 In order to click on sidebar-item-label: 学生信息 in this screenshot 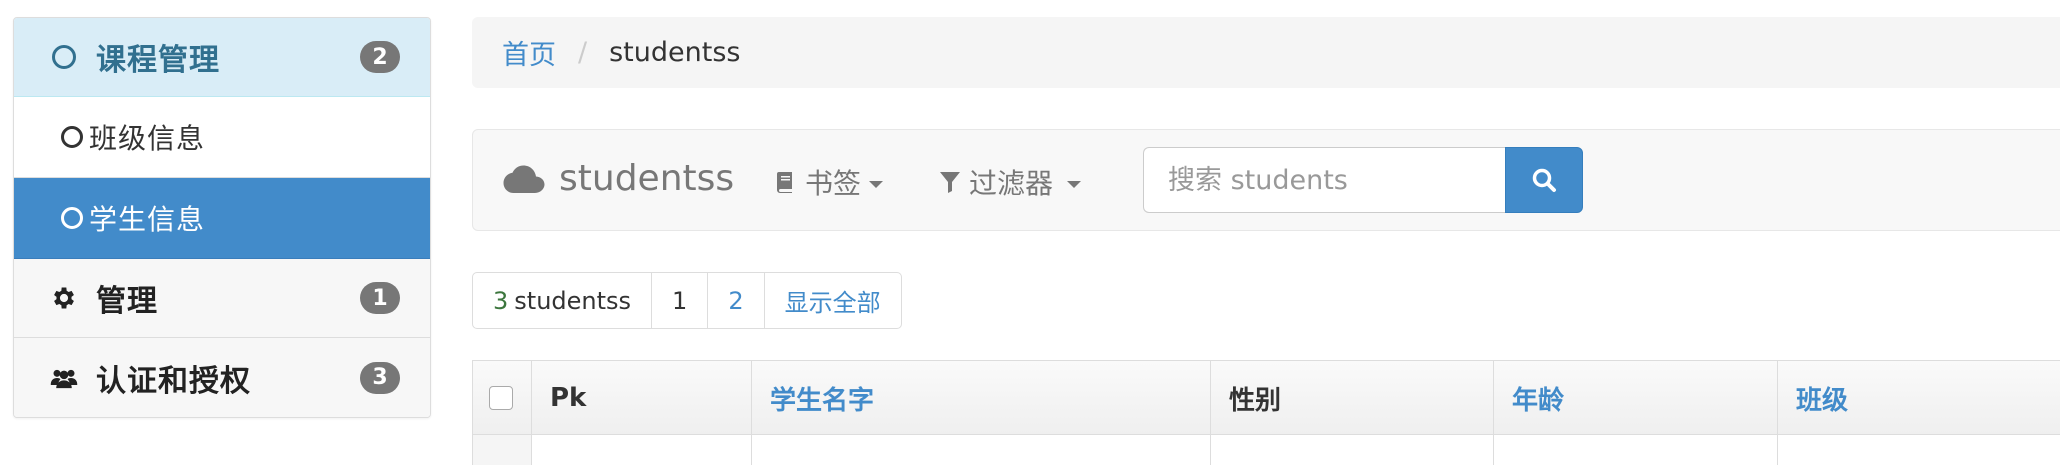, I will do `click(147, 219)`.